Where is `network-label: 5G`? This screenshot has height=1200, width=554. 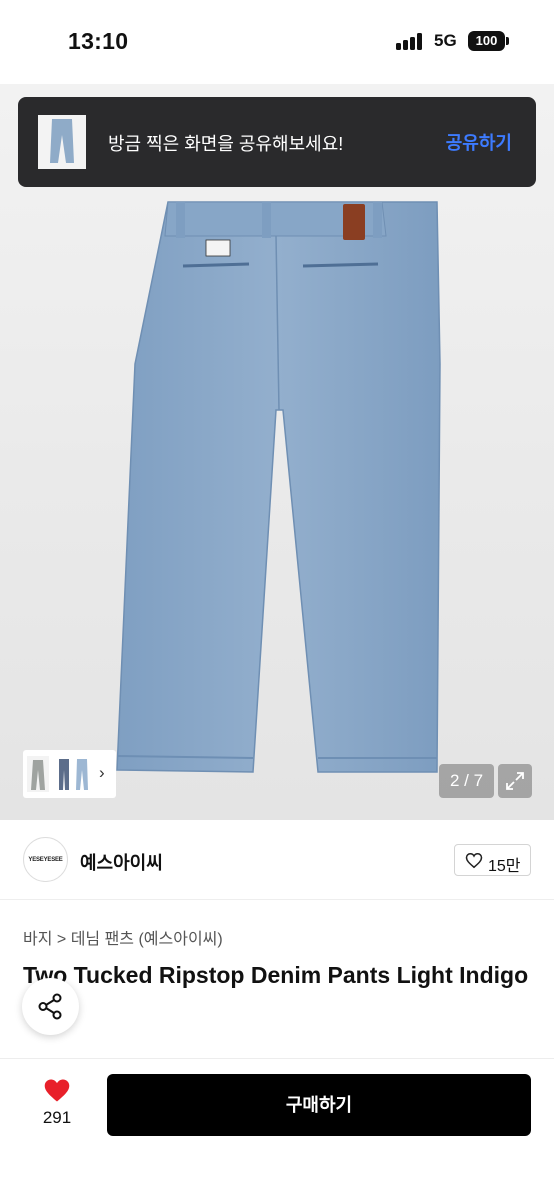
network-label: 5G is located at coordinates (445, 40).